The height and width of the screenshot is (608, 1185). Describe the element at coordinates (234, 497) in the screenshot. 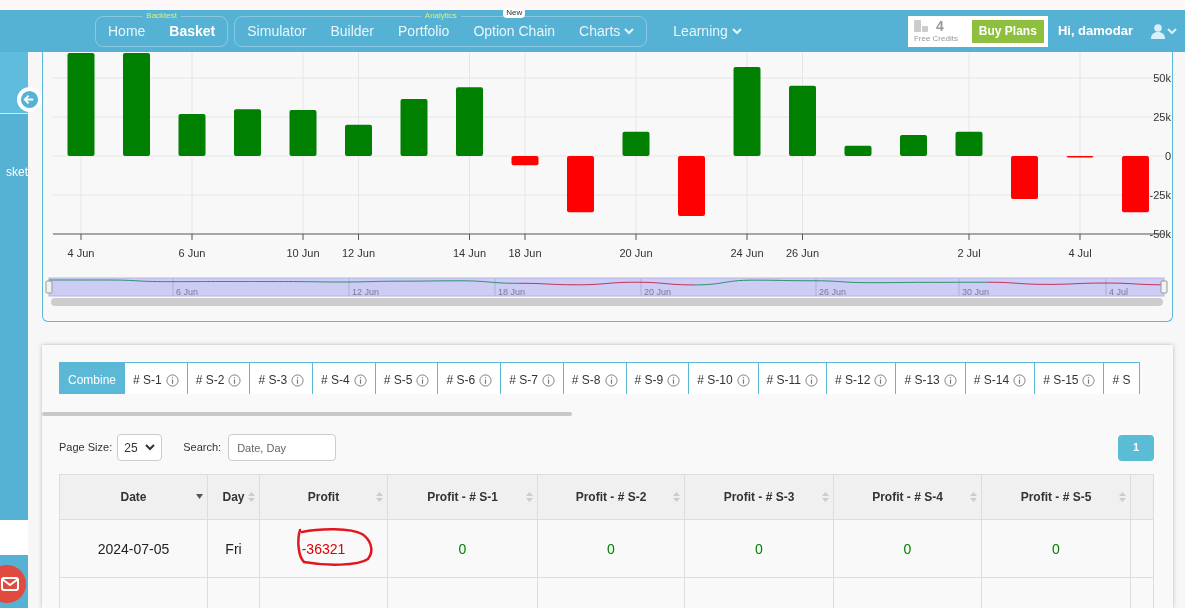

I see `column-header: Day` at that location.